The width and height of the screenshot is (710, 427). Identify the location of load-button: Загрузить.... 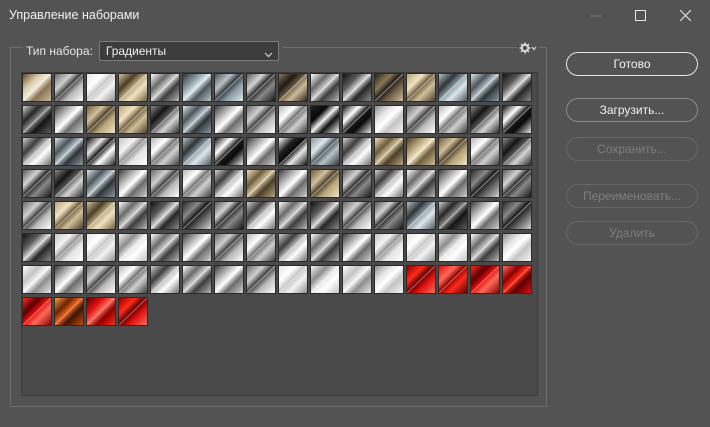
(632, 110).